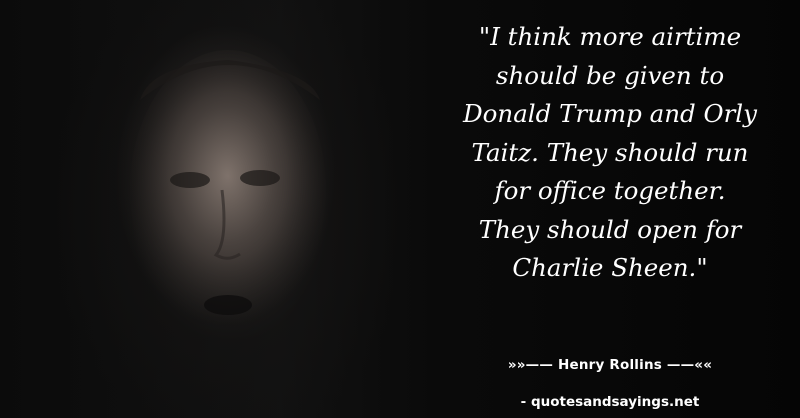 Image resolution: width=800 pixels, height=418 pixels. I want to click on quote-line: They should open for, so click(610, 229).